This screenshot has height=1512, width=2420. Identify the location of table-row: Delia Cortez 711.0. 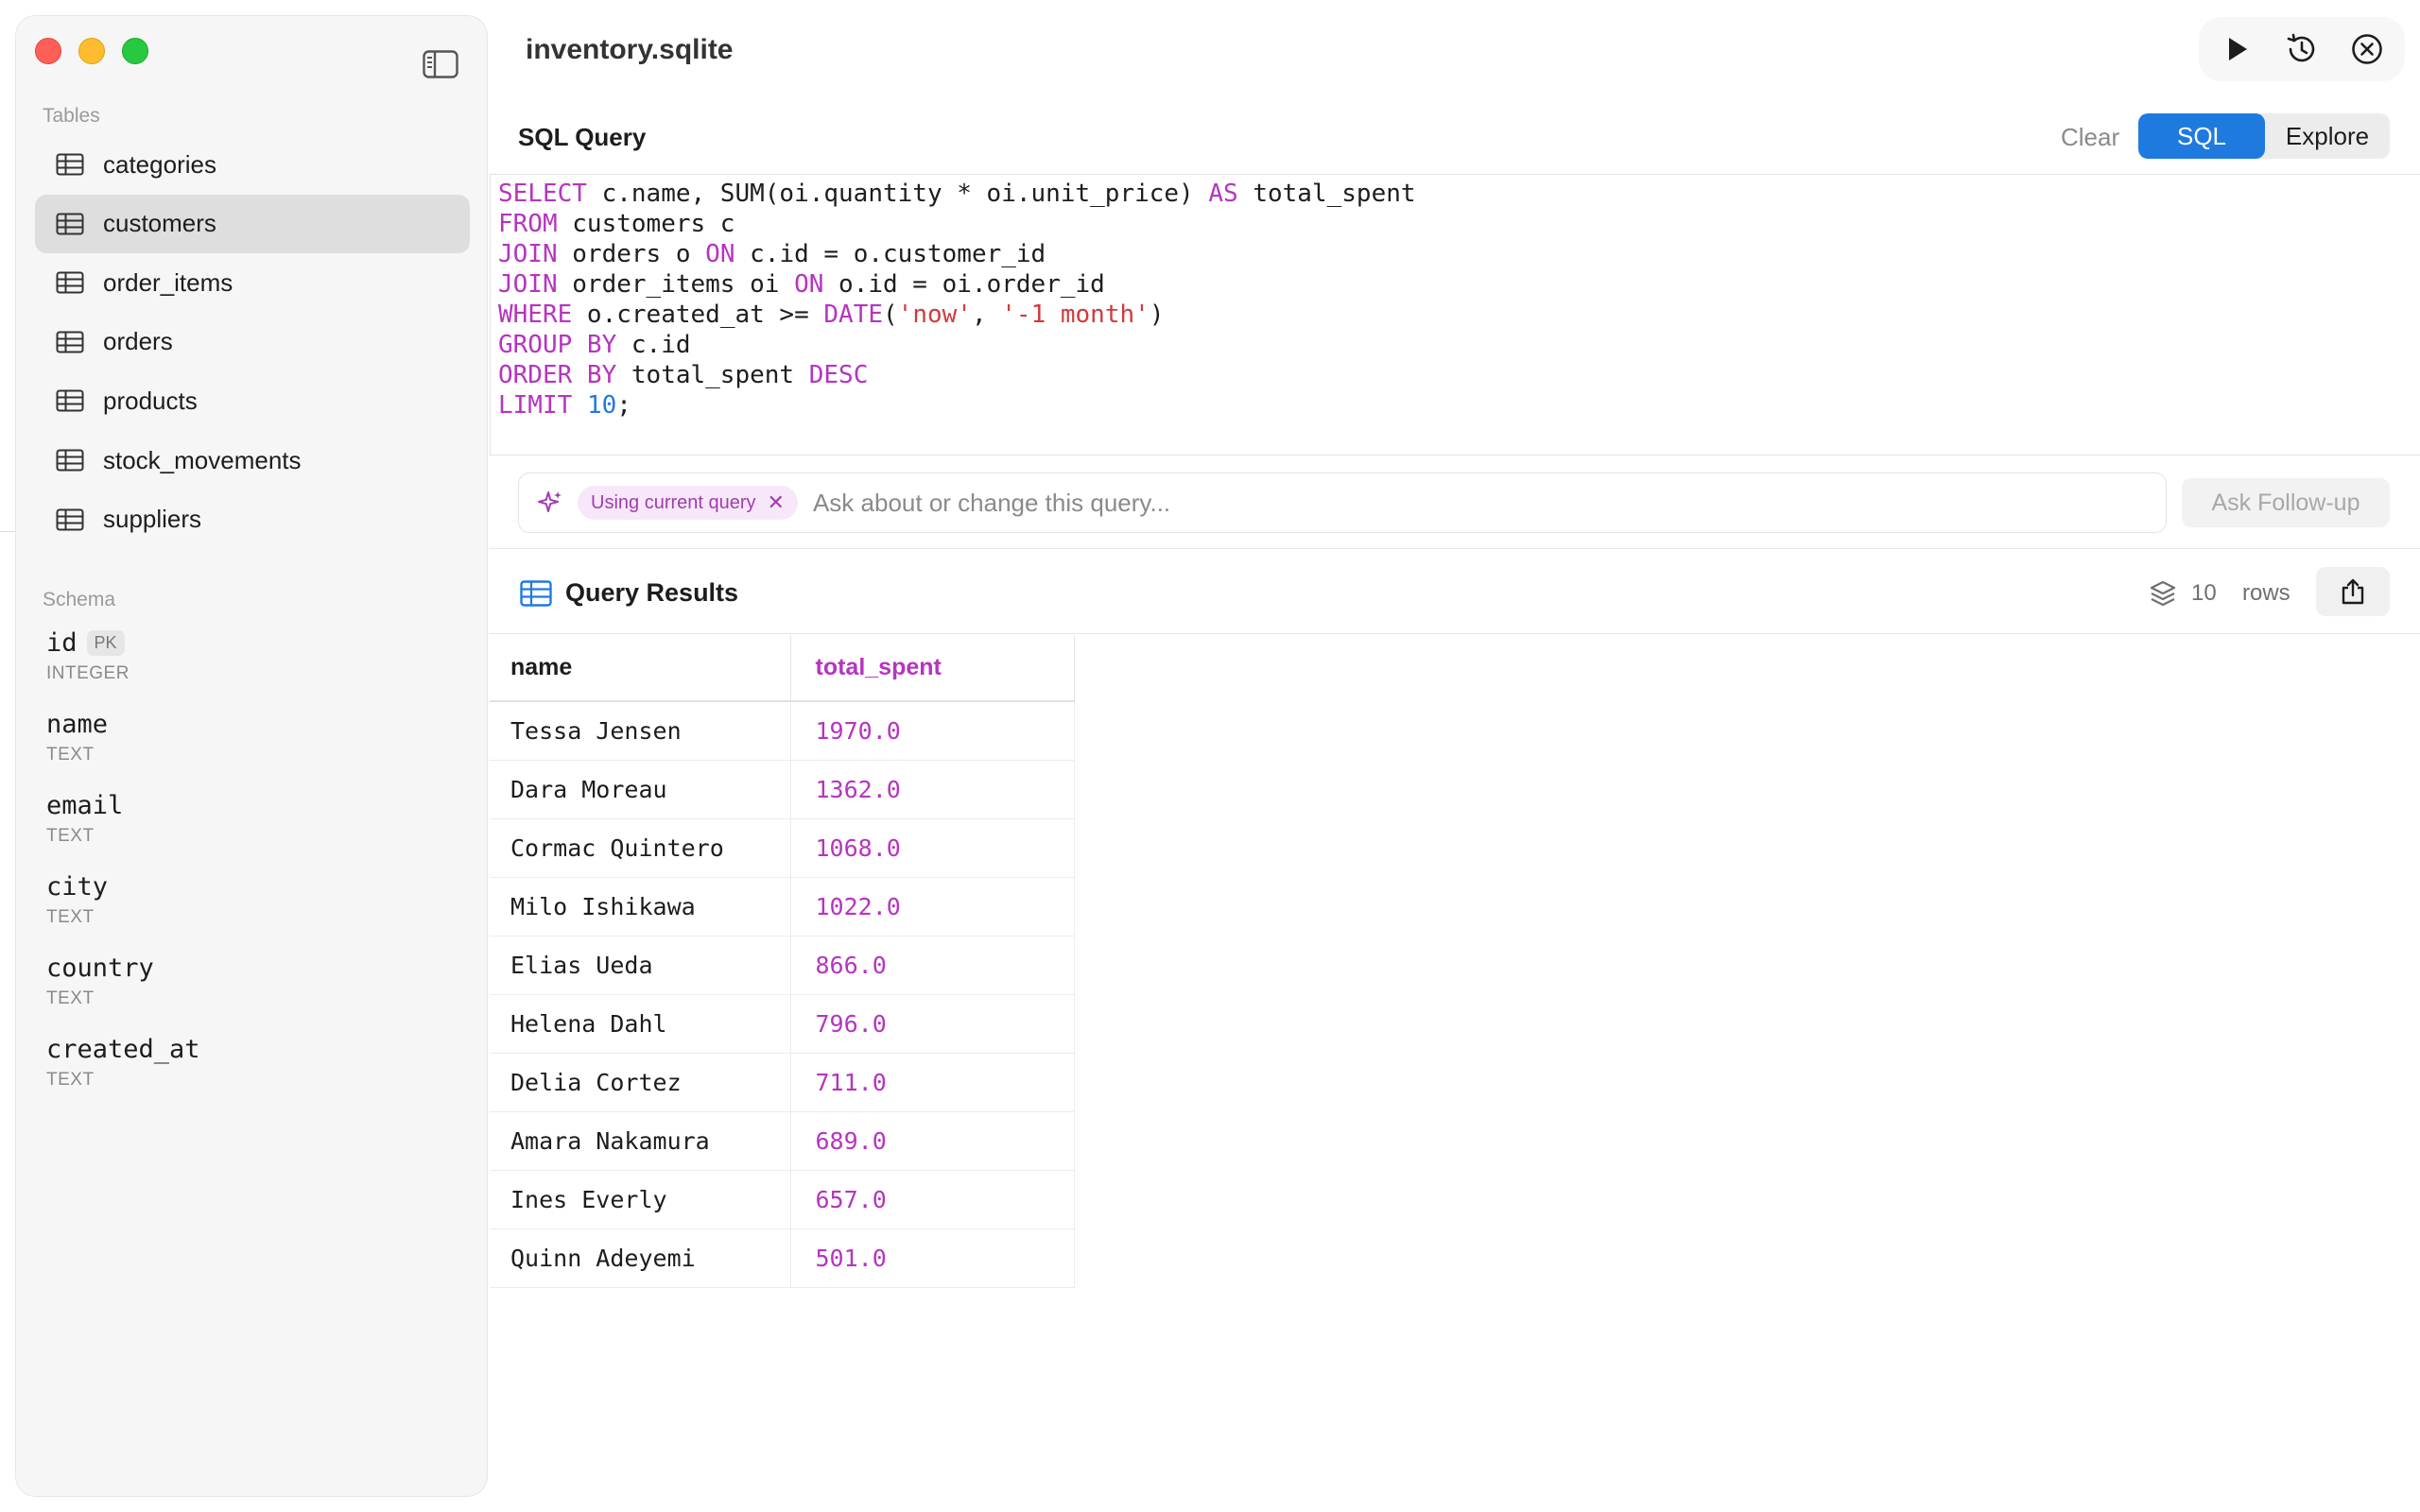
(782, 1082).